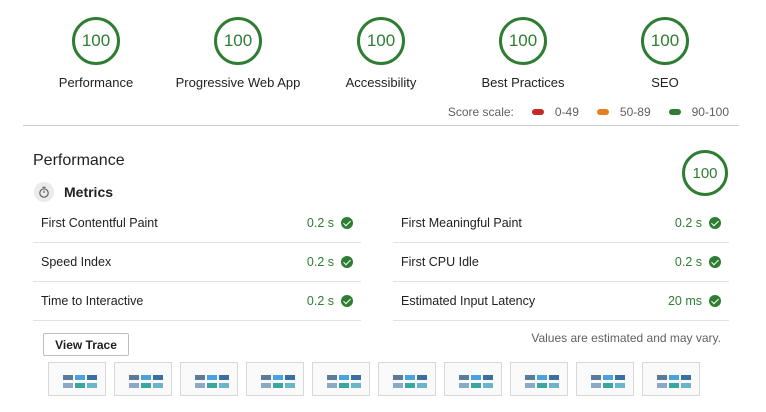 This screenshot has height=412, width=766. I want to click on gauge-accessibility: 100 Accessibility, so click(381, 53).